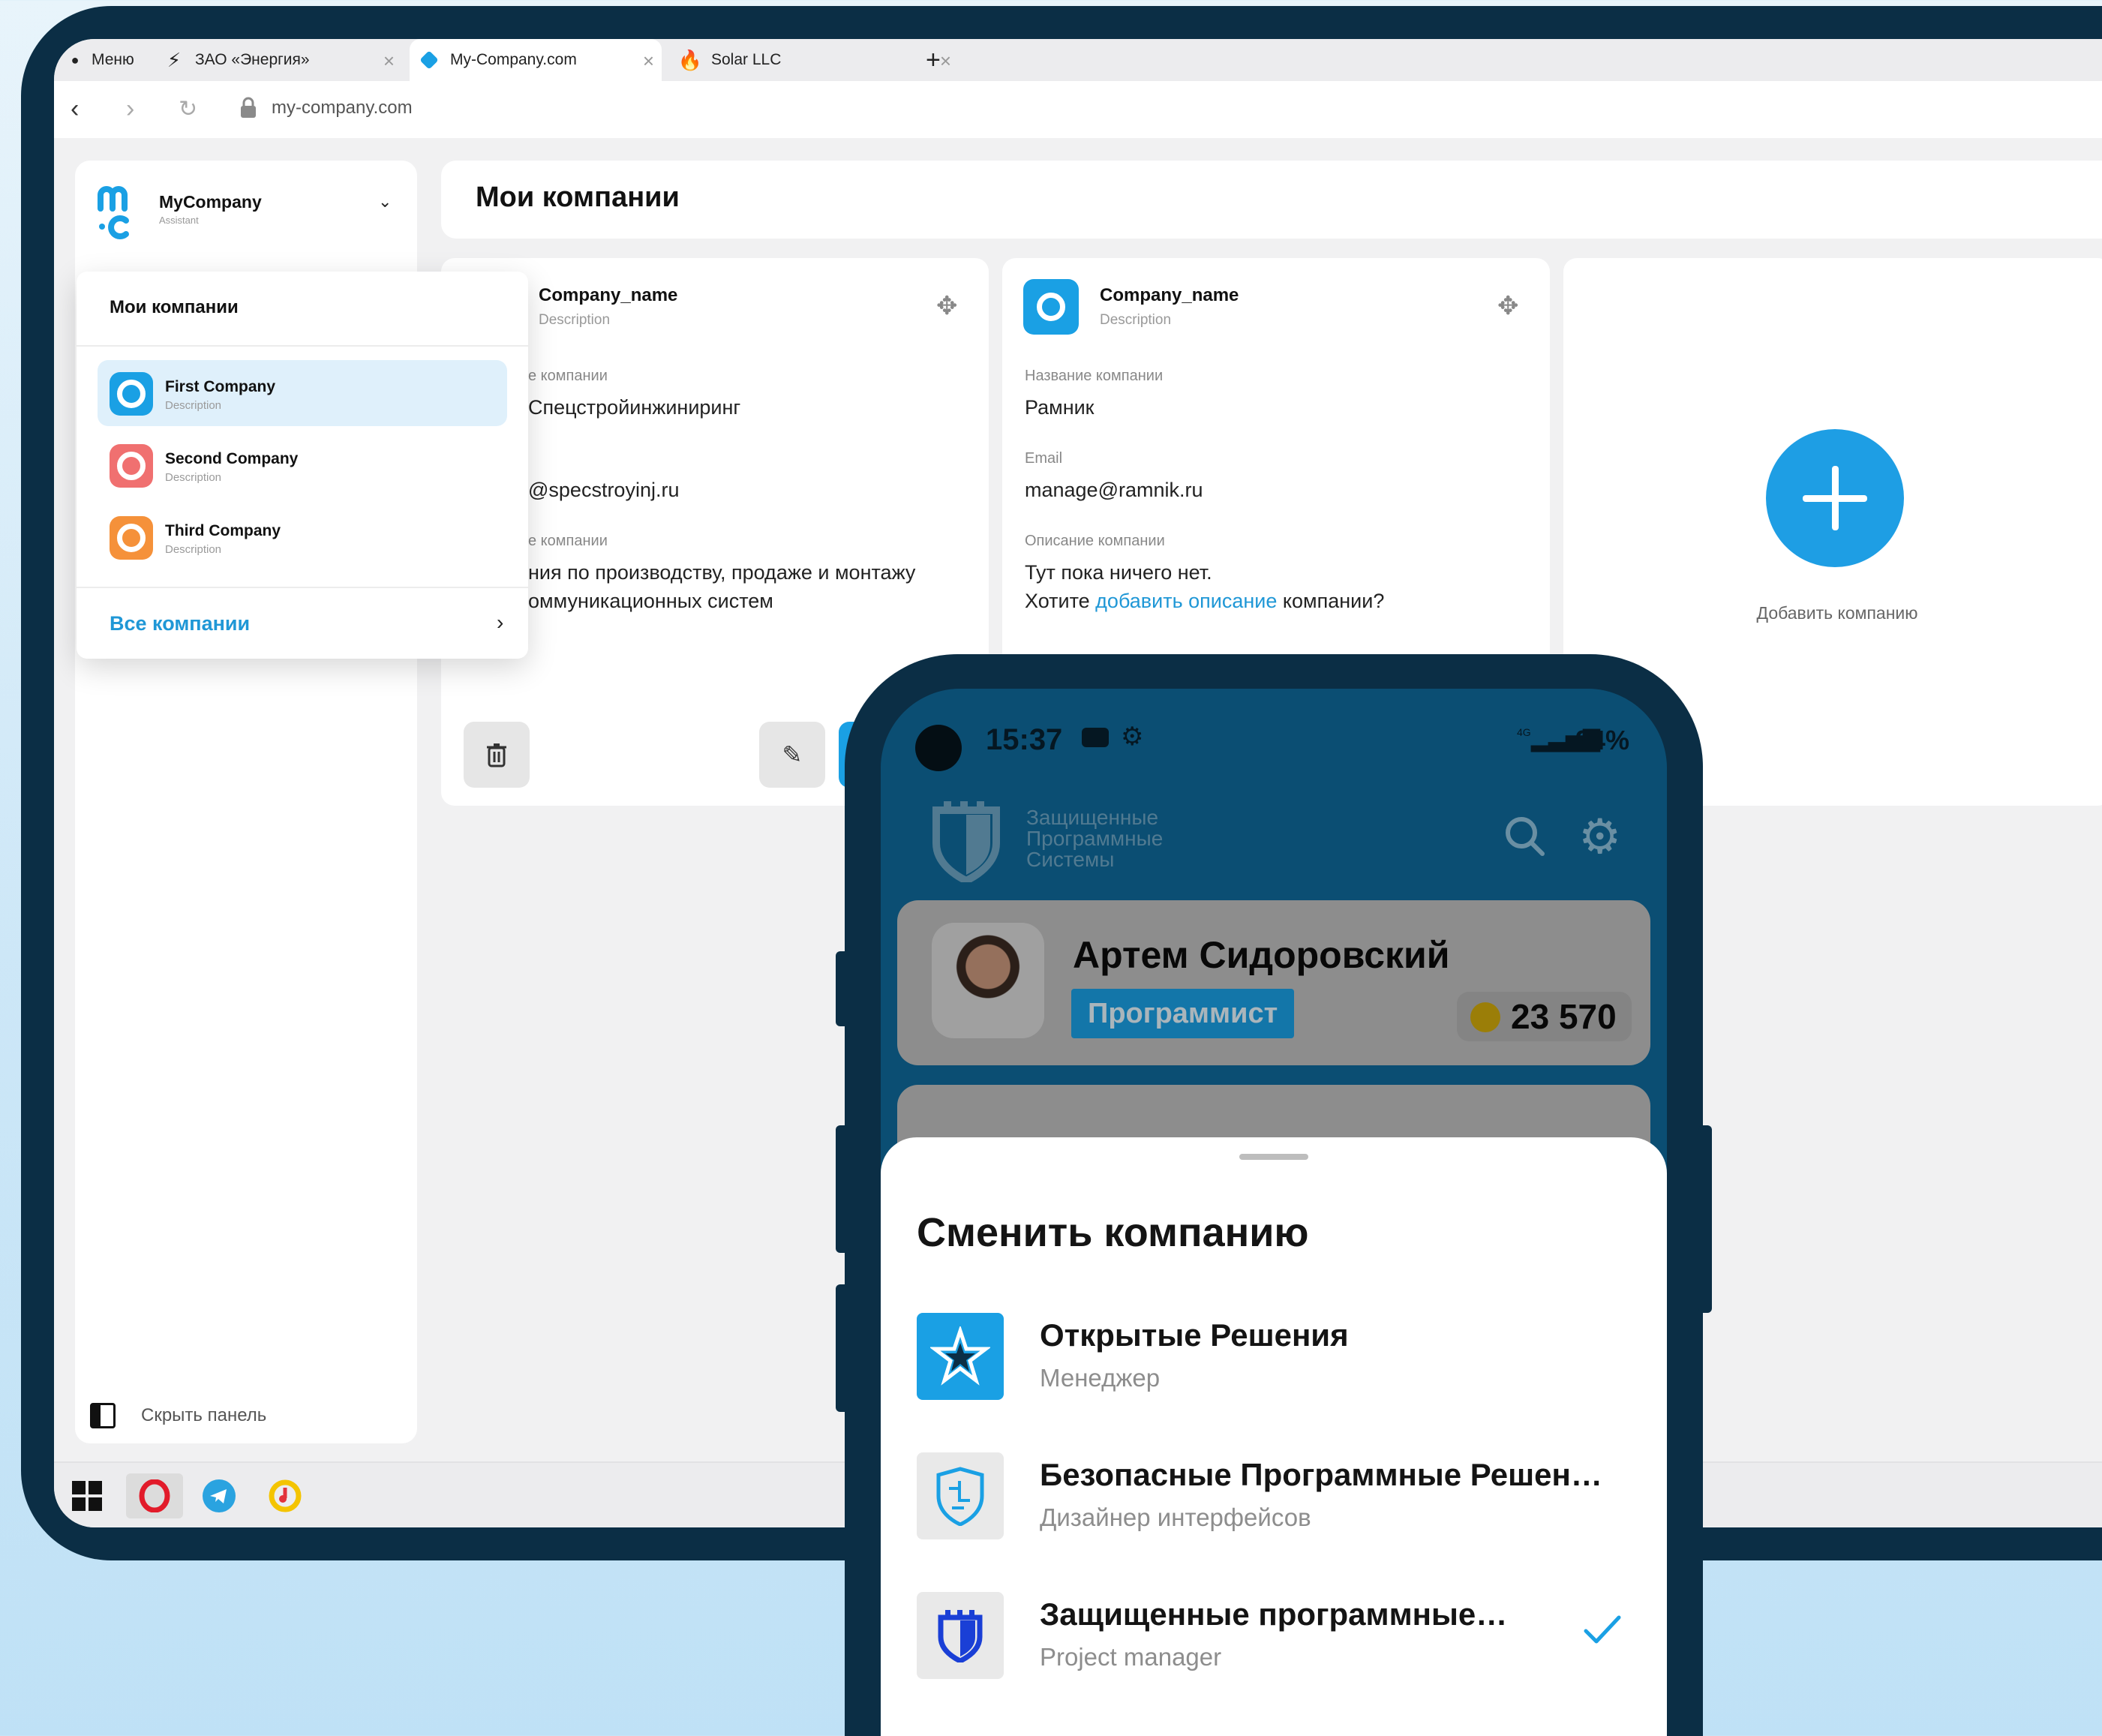 This screenshot has width=2102, height=1736. What do you see at coordinates (960, 1356) in the screenshot?
I see `star-logo-icon` at bounding box center [960, 1356].